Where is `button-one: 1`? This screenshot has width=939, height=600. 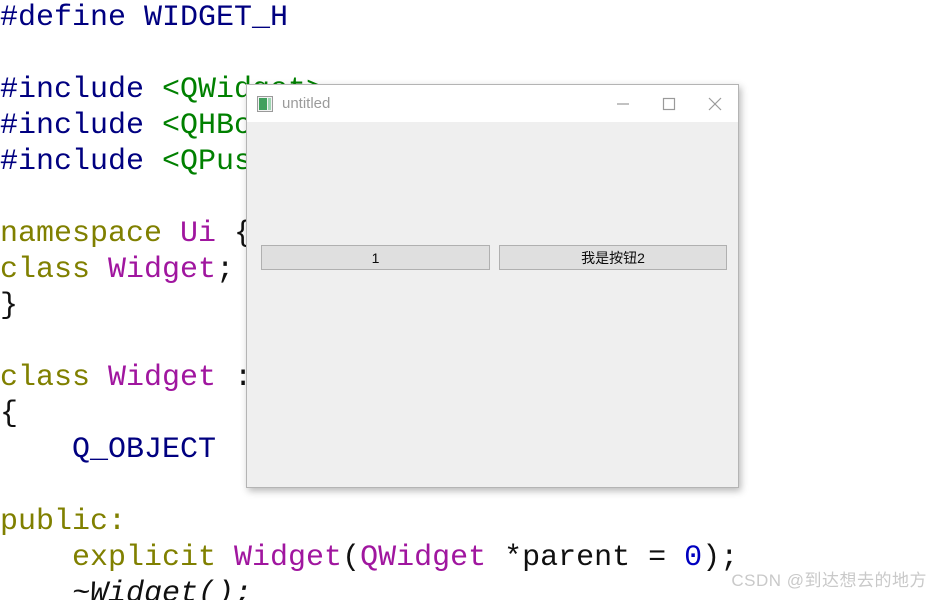
button-one: 1 is located at coordinates (375, 257).